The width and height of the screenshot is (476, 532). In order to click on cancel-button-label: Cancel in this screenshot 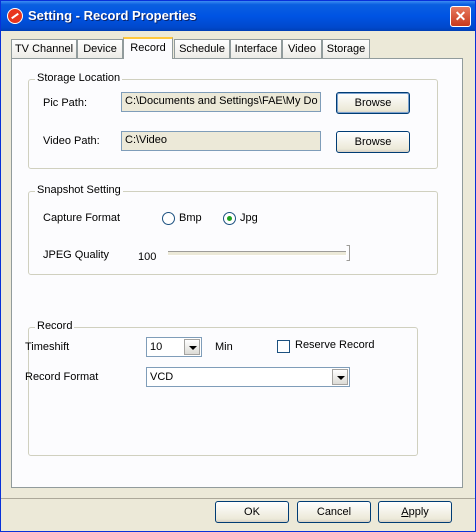, I will do `click(334, 512)`.